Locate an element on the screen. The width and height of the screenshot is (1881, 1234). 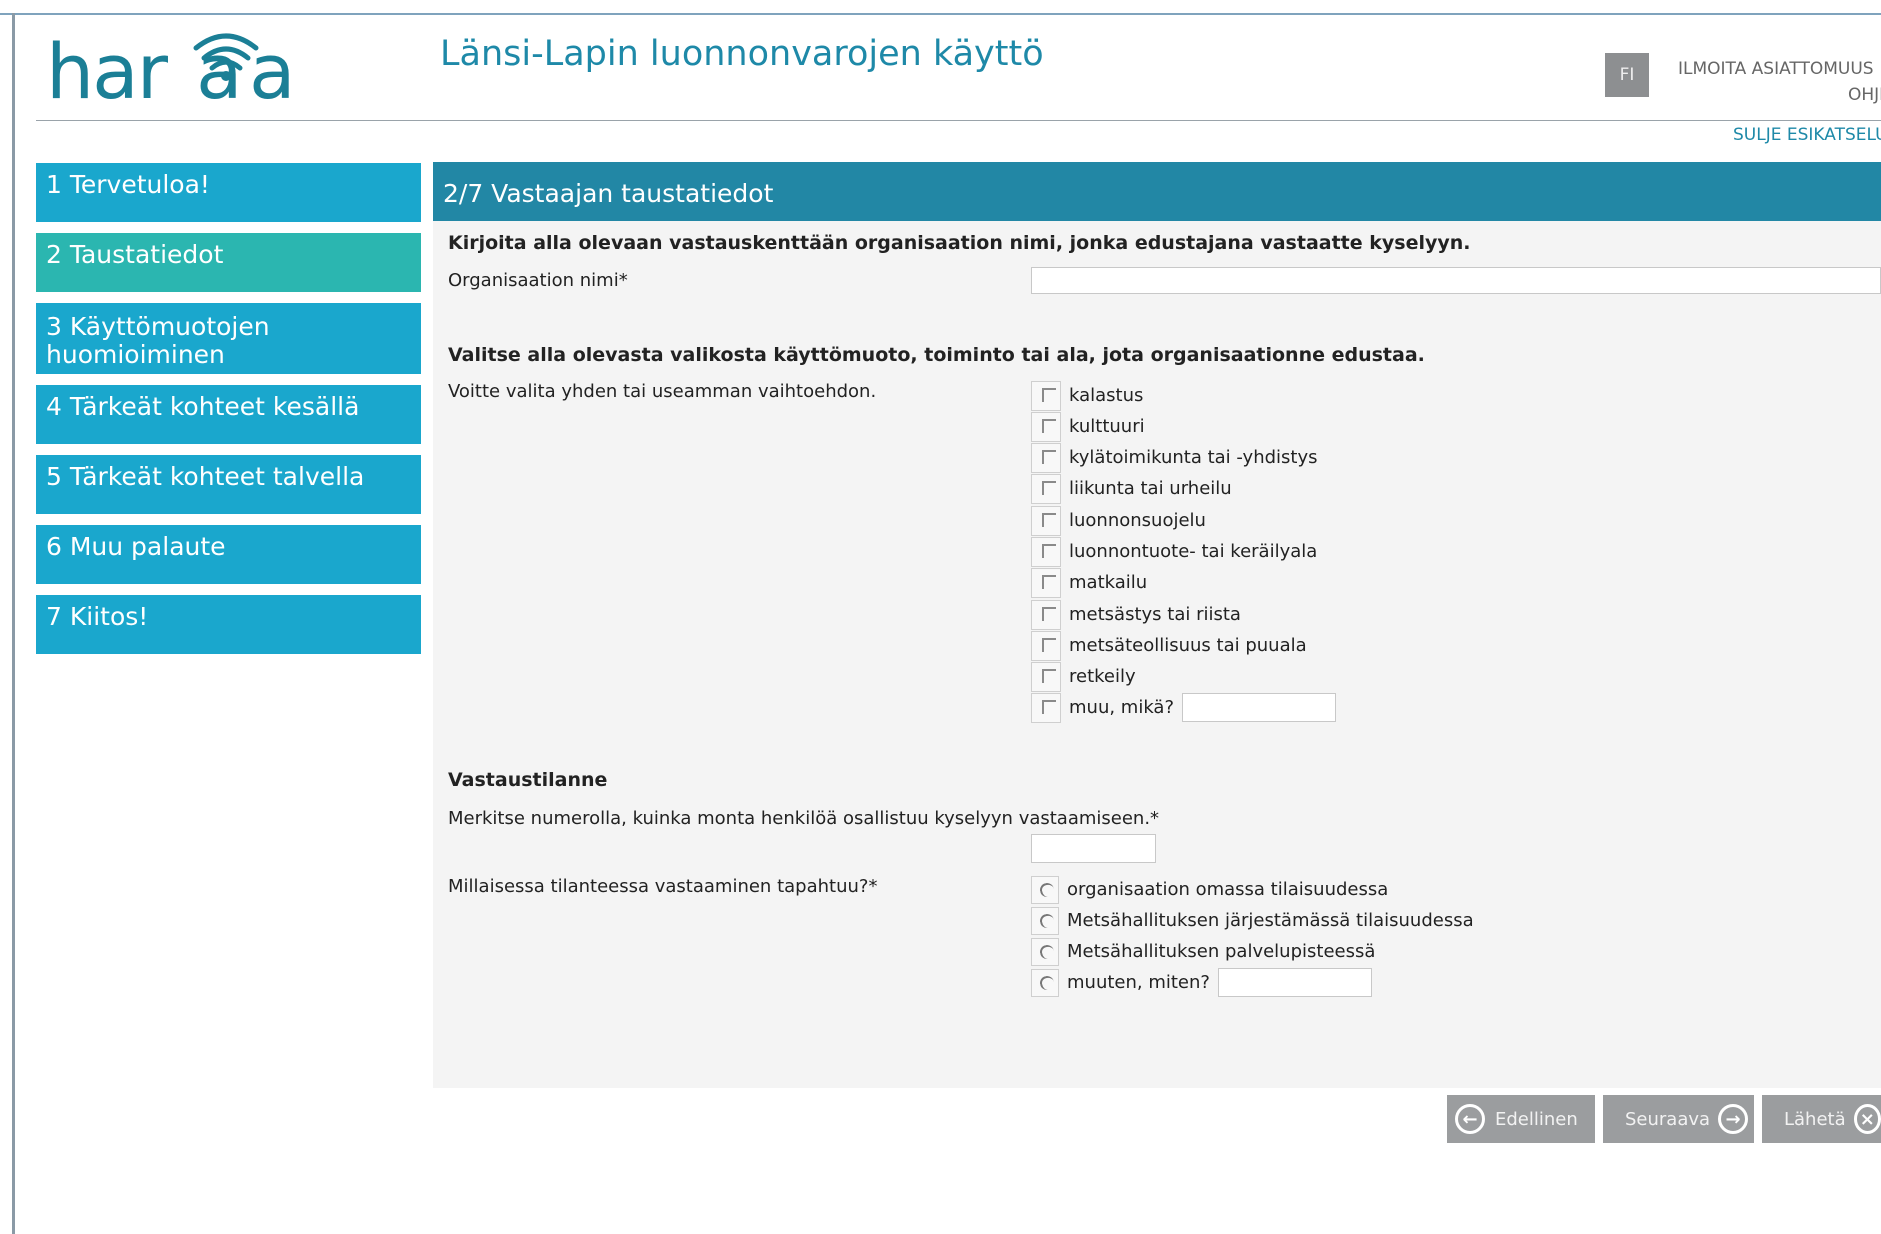
survey-title: Länsi-Lapin luonnonvarojen käyttö is located at coordinates (742, 54).